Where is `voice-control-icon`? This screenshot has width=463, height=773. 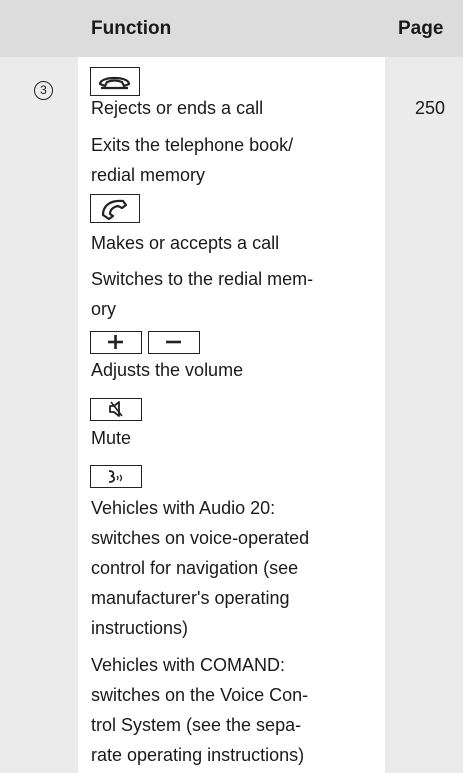 voice-control-icon is located at coordinates (116, 476).